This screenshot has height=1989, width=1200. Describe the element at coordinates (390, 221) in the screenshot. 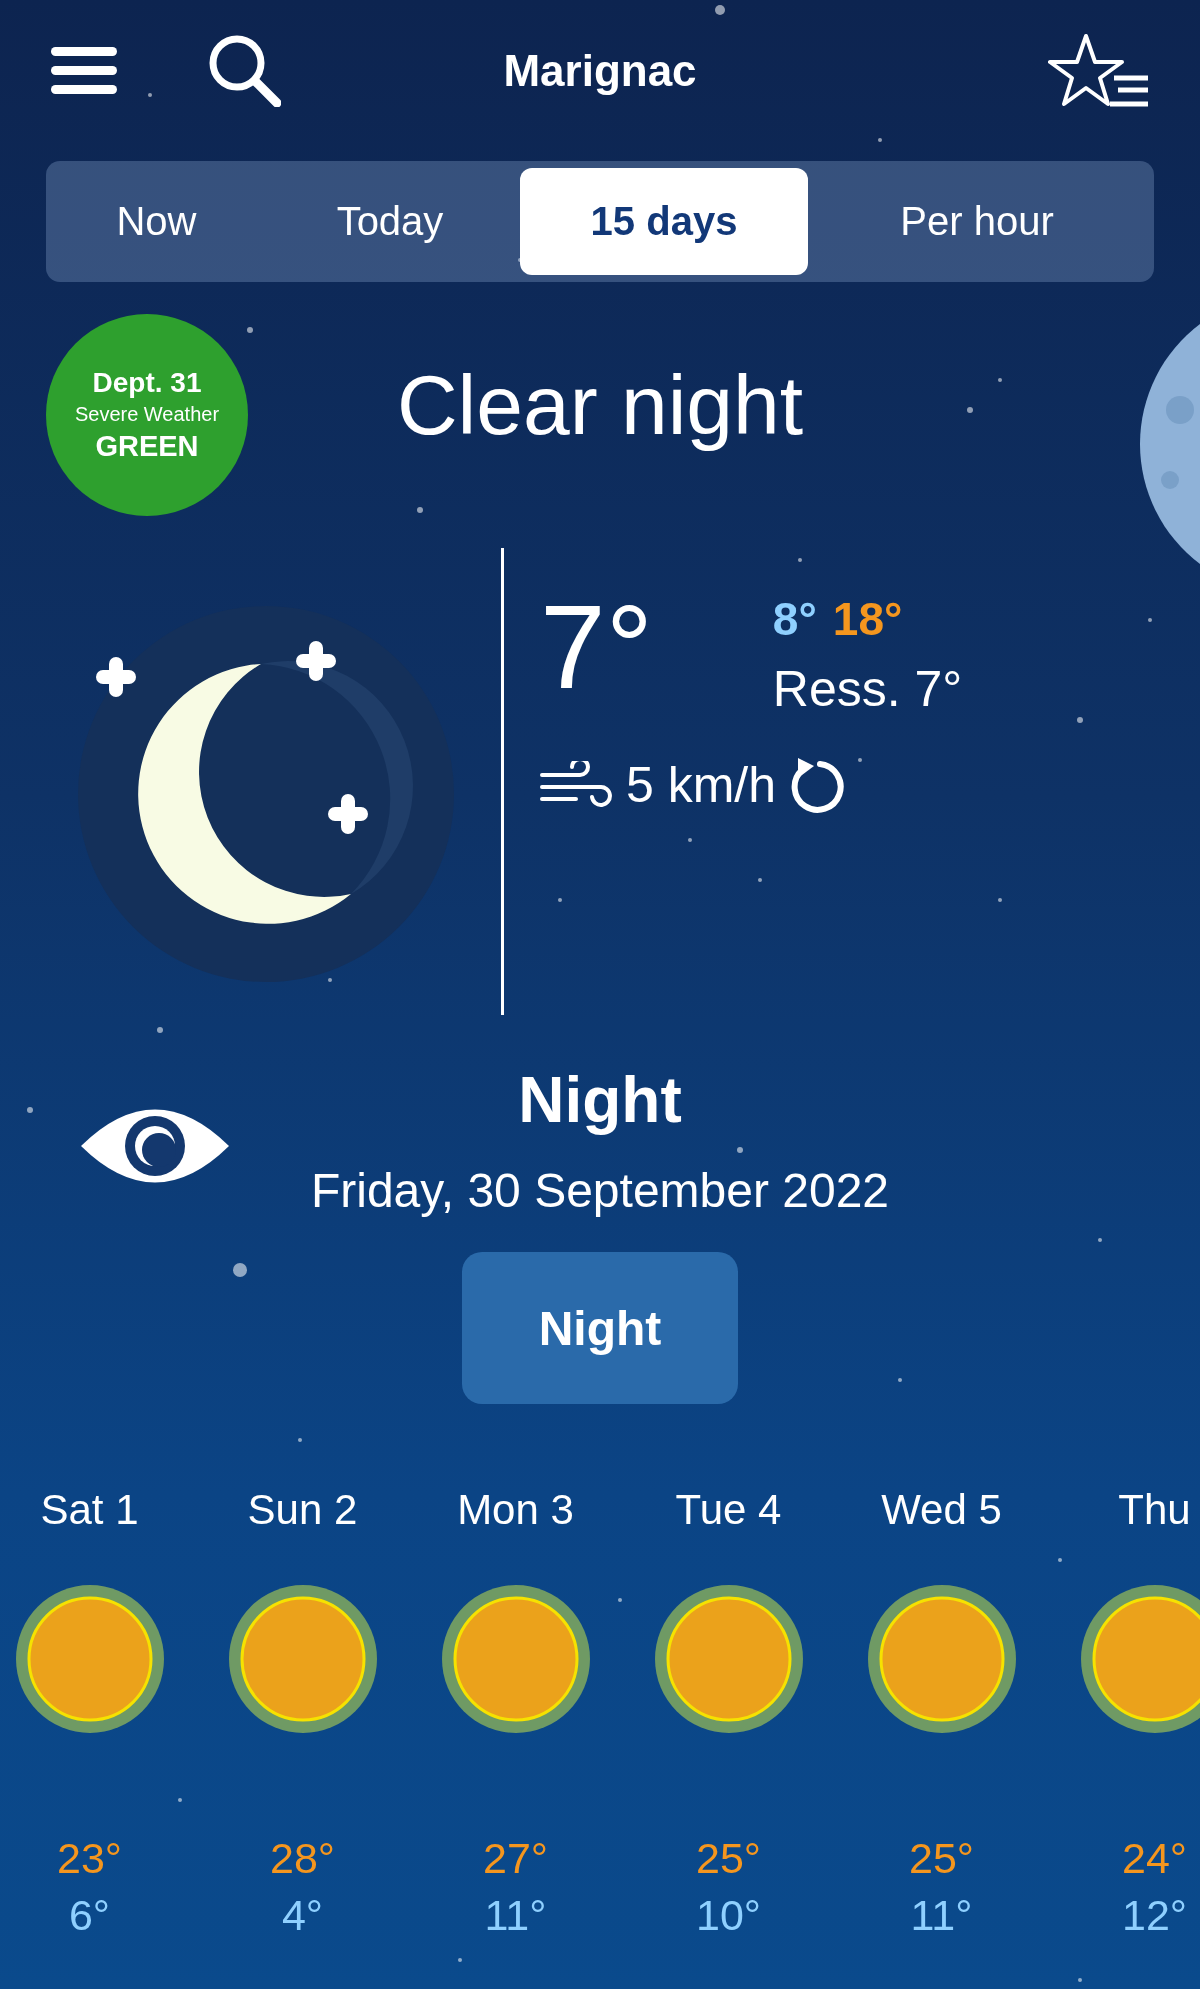

I see `tab: Today` at that location.